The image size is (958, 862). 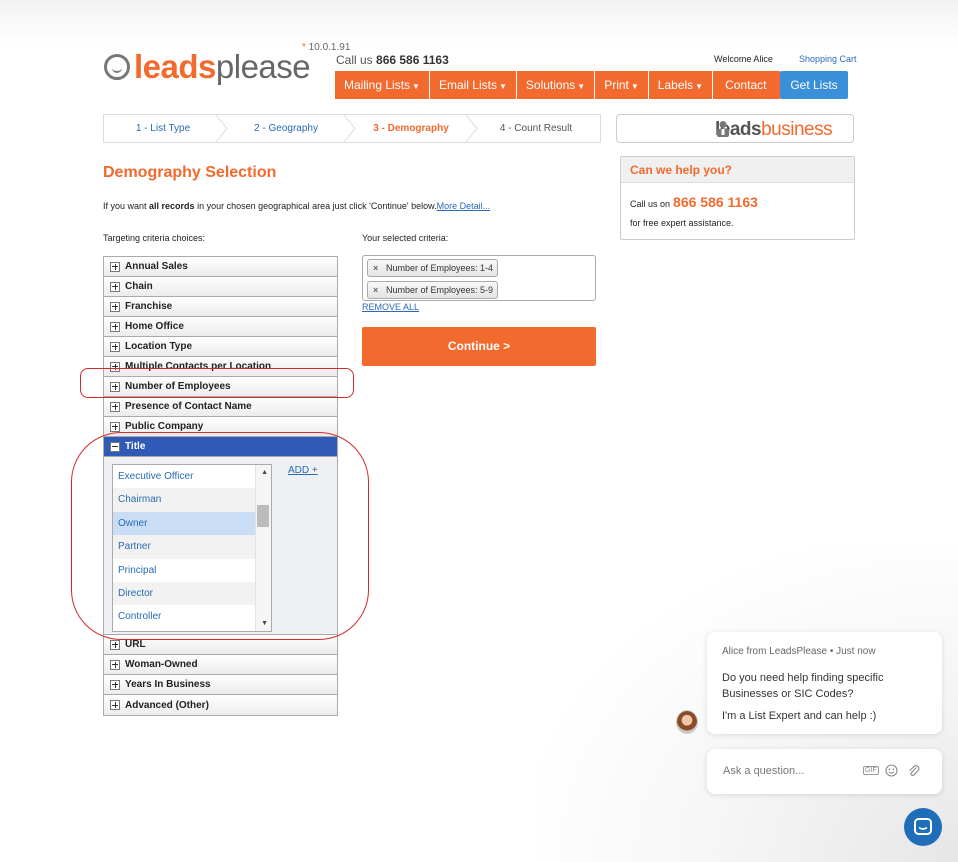 I want to click on remove-all-link: REMOVE ALL, so click(x=390, y=307).